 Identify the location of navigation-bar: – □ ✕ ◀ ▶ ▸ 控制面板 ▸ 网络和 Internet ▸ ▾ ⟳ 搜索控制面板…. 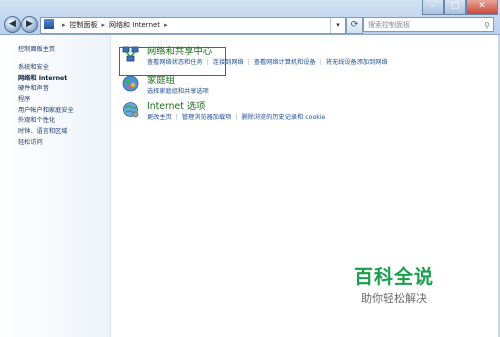
(250, 17).